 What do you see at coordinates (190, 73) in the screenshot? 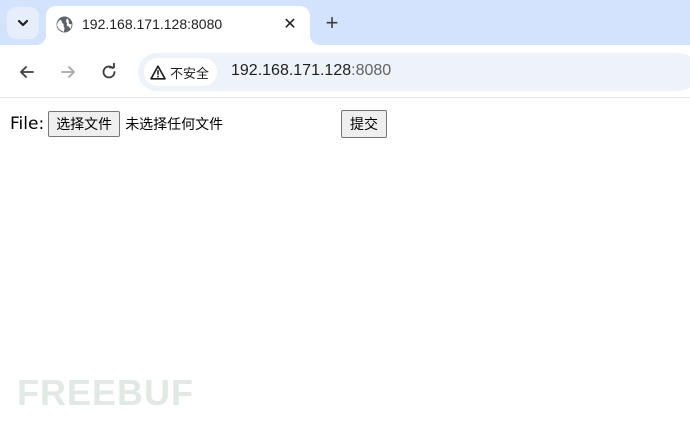
I see `security-label: 不安全` at bounding box center [190, 73].